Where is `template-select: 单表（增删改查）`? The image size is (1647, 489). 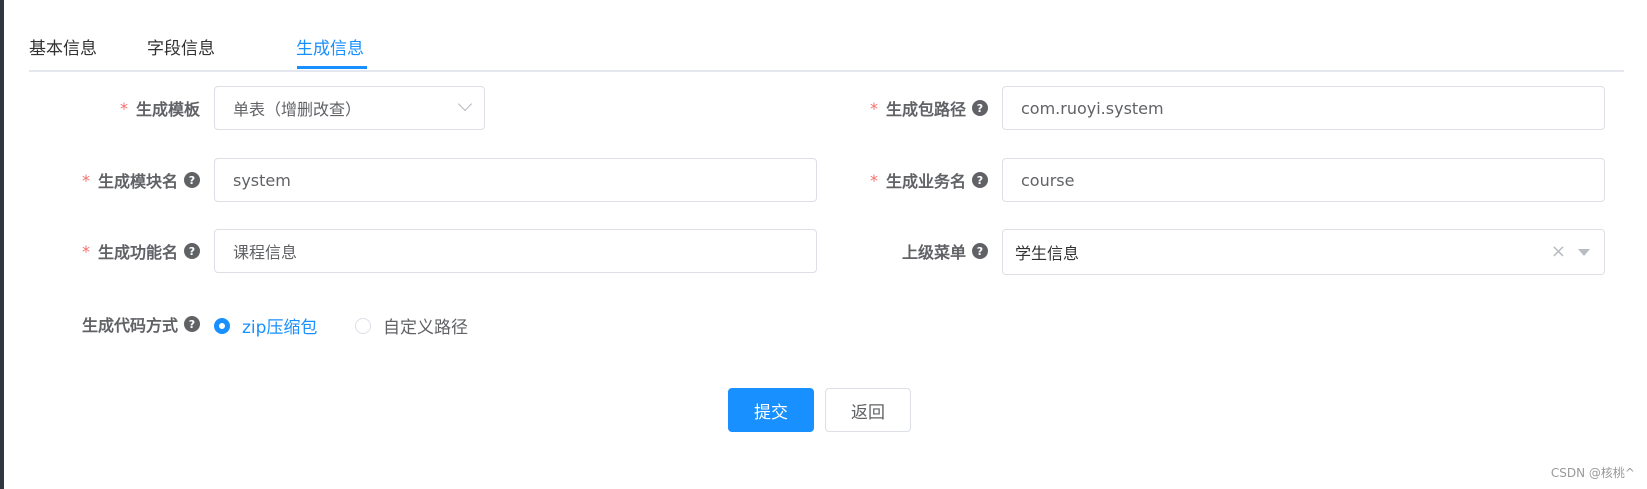 template-select: 单表（增删改查） is located at coordinates (349, 108).